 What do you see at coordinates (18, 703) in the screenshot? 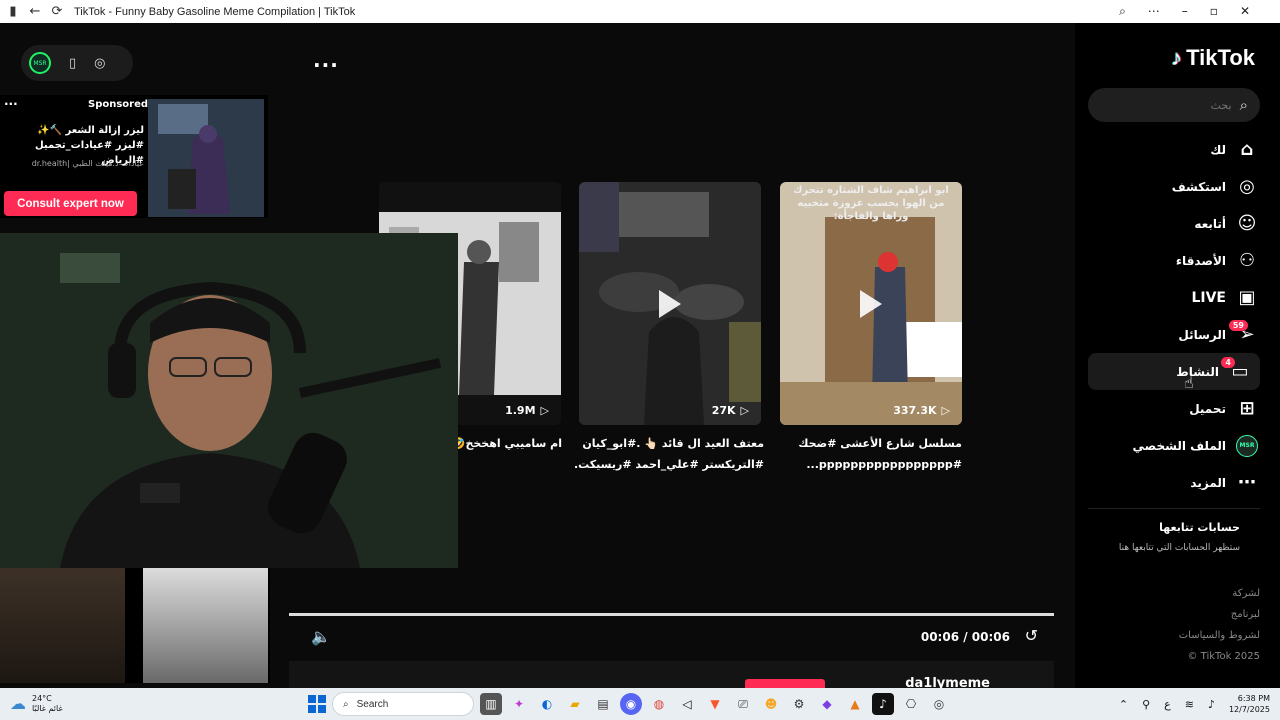
I see `cloud-icon: ☁` at bounding box center [18, 703].